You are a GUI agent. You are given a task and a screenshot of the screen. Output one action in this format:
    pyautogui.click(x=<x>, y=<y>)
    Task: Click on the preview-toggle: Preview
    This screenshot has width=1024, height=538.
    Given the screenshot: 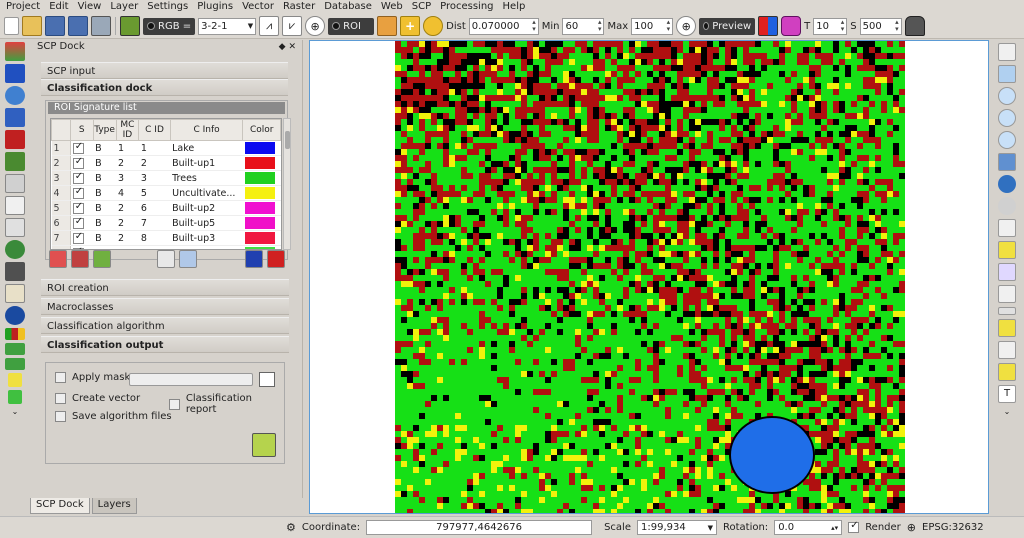 What is the action you would take?
    pyautogui.click(x=727, y=26)
    